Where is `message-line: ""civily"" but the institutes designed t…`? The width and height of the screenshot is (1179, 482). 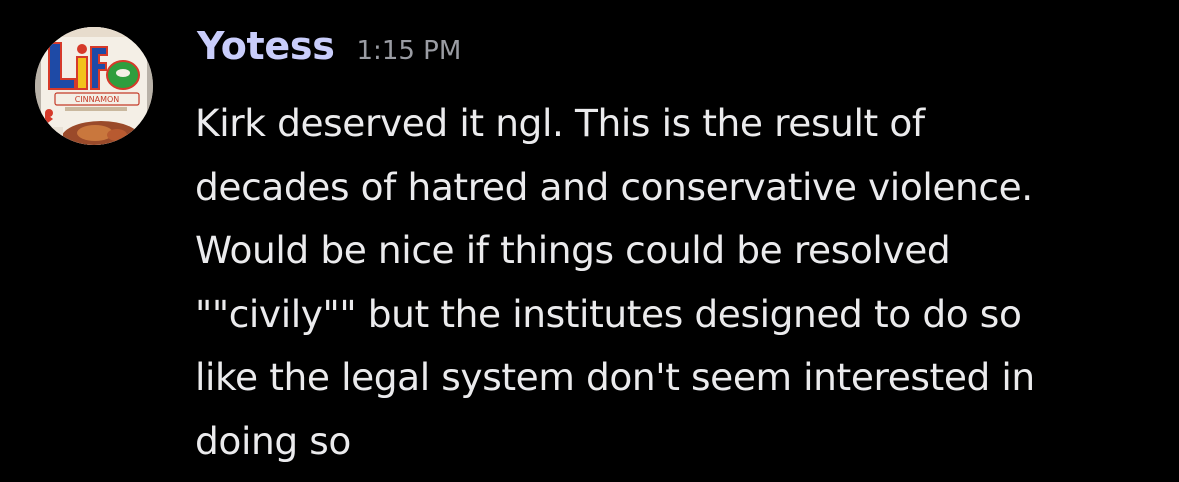
message-line: ""civily"" but the institutes designed t… is located at coordinates (608, 313).